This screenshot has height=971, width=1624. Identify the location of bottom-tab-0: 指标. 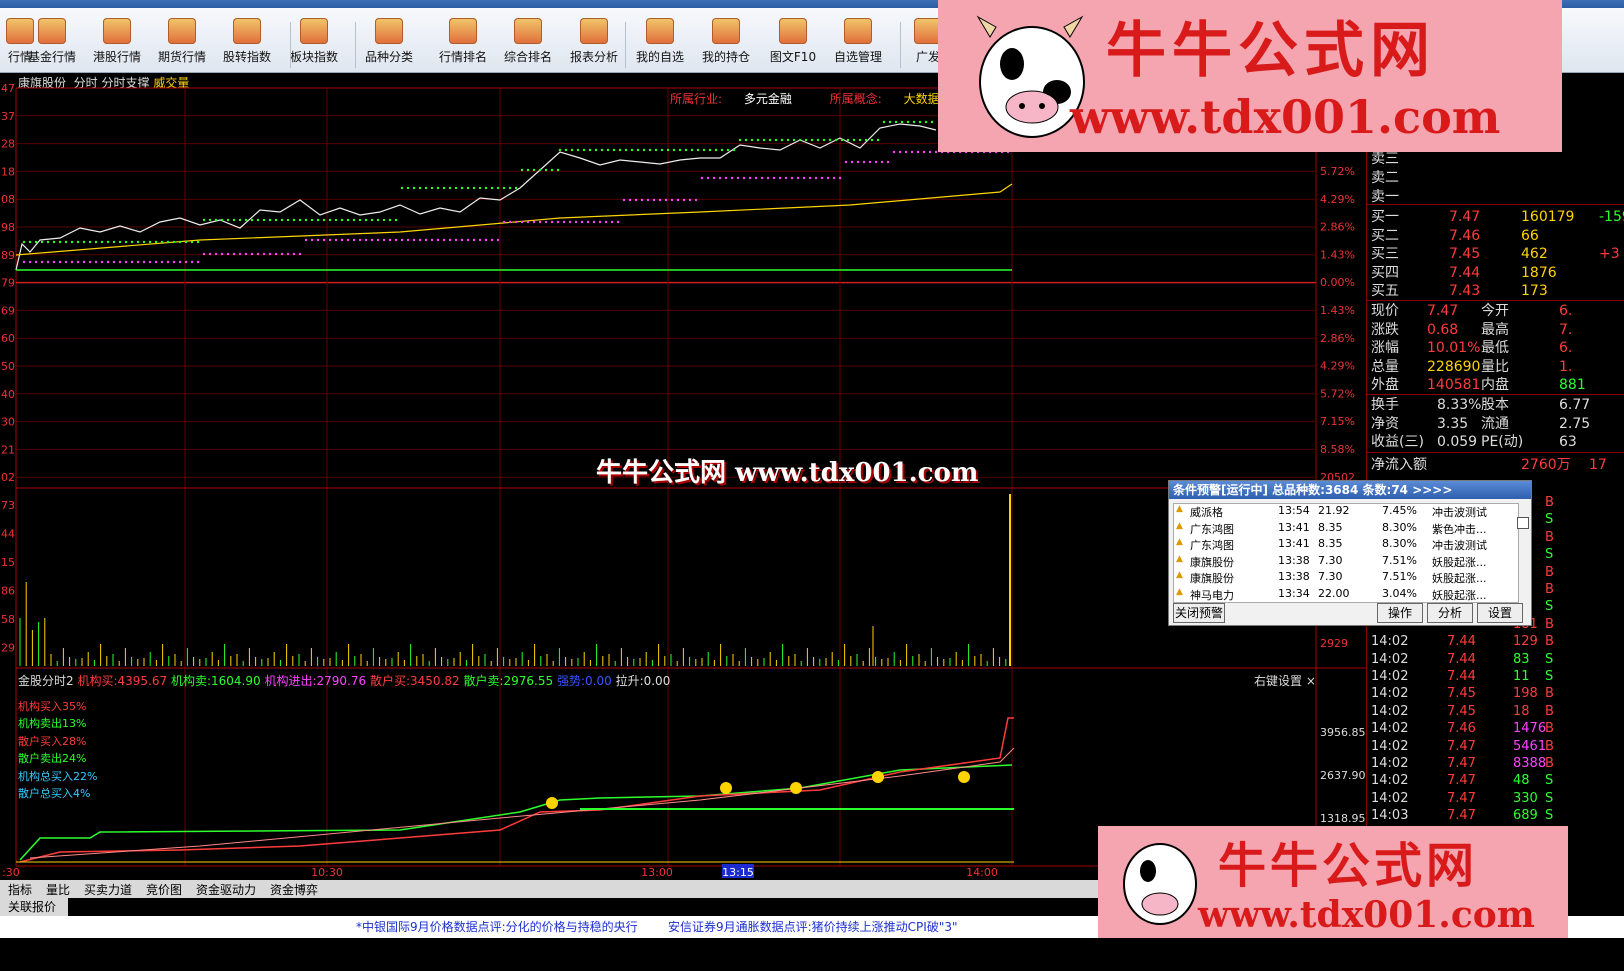
(20, 889).